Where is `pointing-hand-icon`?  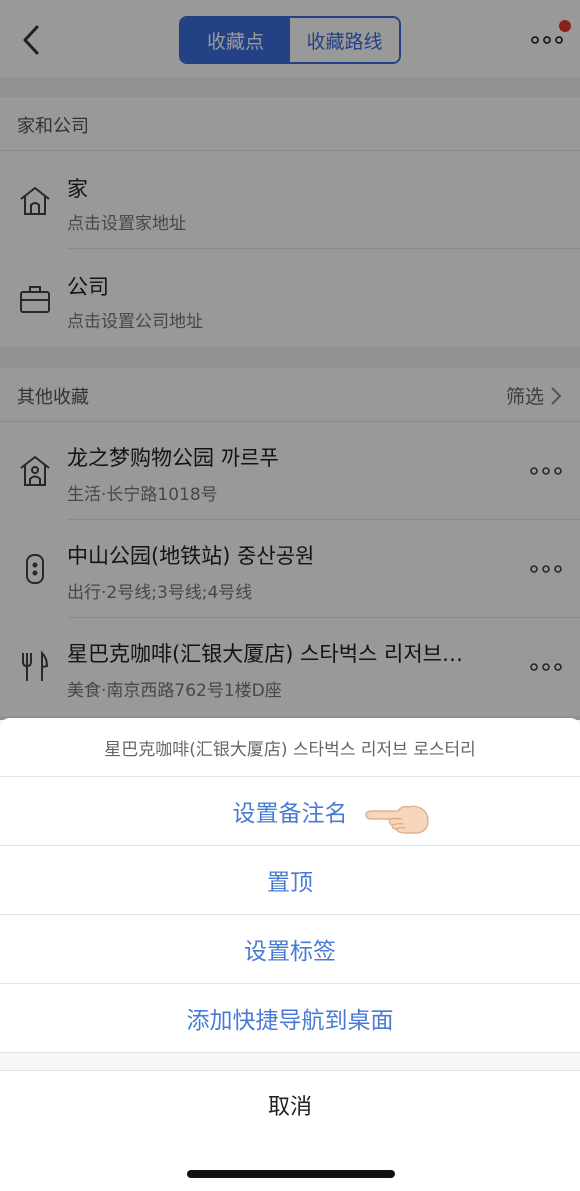
pointing-hand-icon is located at coordinates (397, 819).